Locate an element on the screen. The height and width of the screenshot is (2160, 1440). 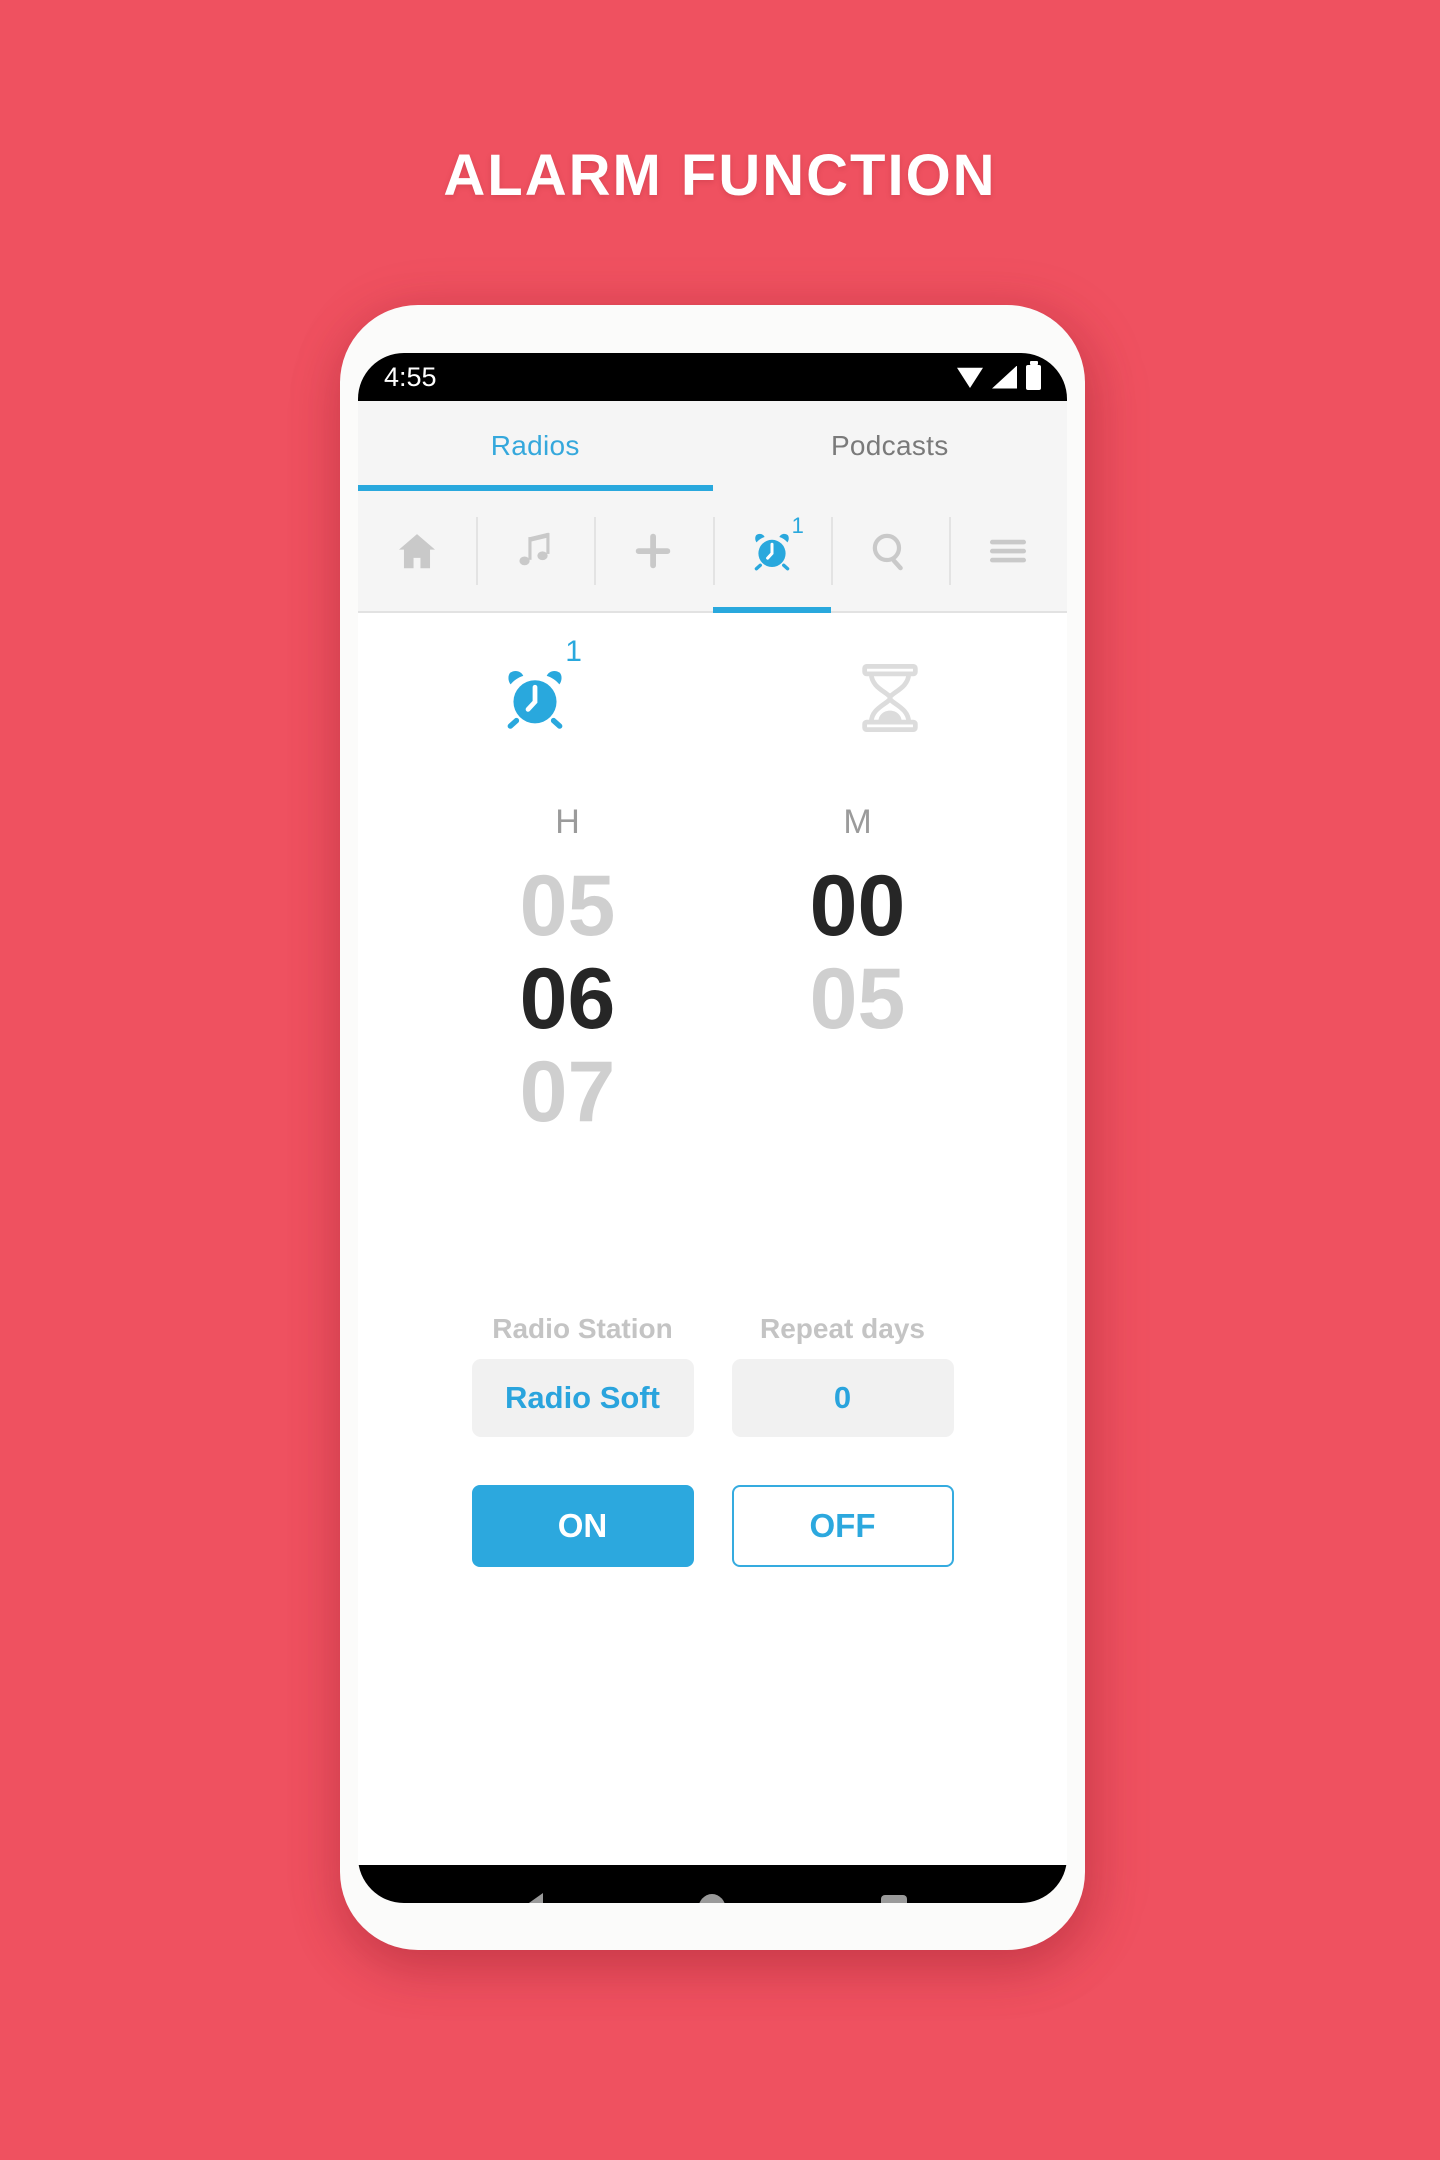
mode-timer is located at coordinates (890, 698).